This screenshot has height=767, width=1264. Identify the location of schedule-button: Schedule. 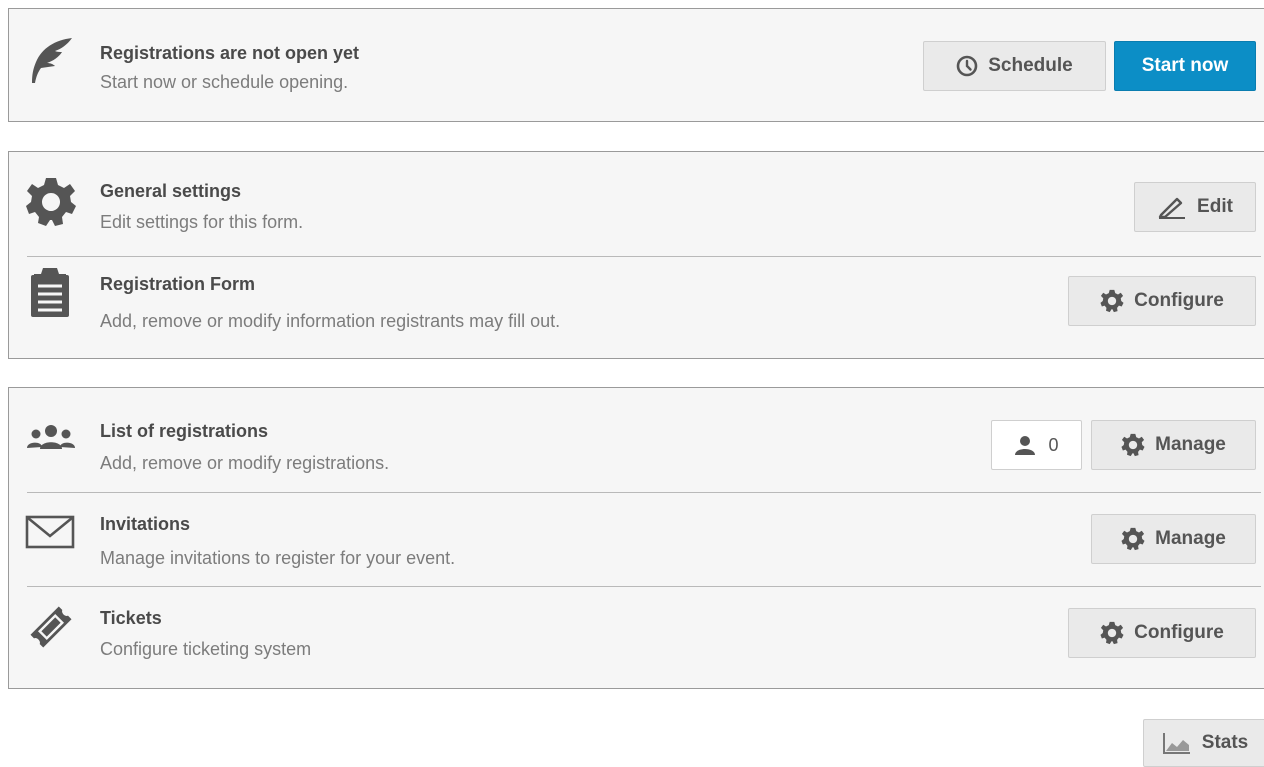
(1014, 66).